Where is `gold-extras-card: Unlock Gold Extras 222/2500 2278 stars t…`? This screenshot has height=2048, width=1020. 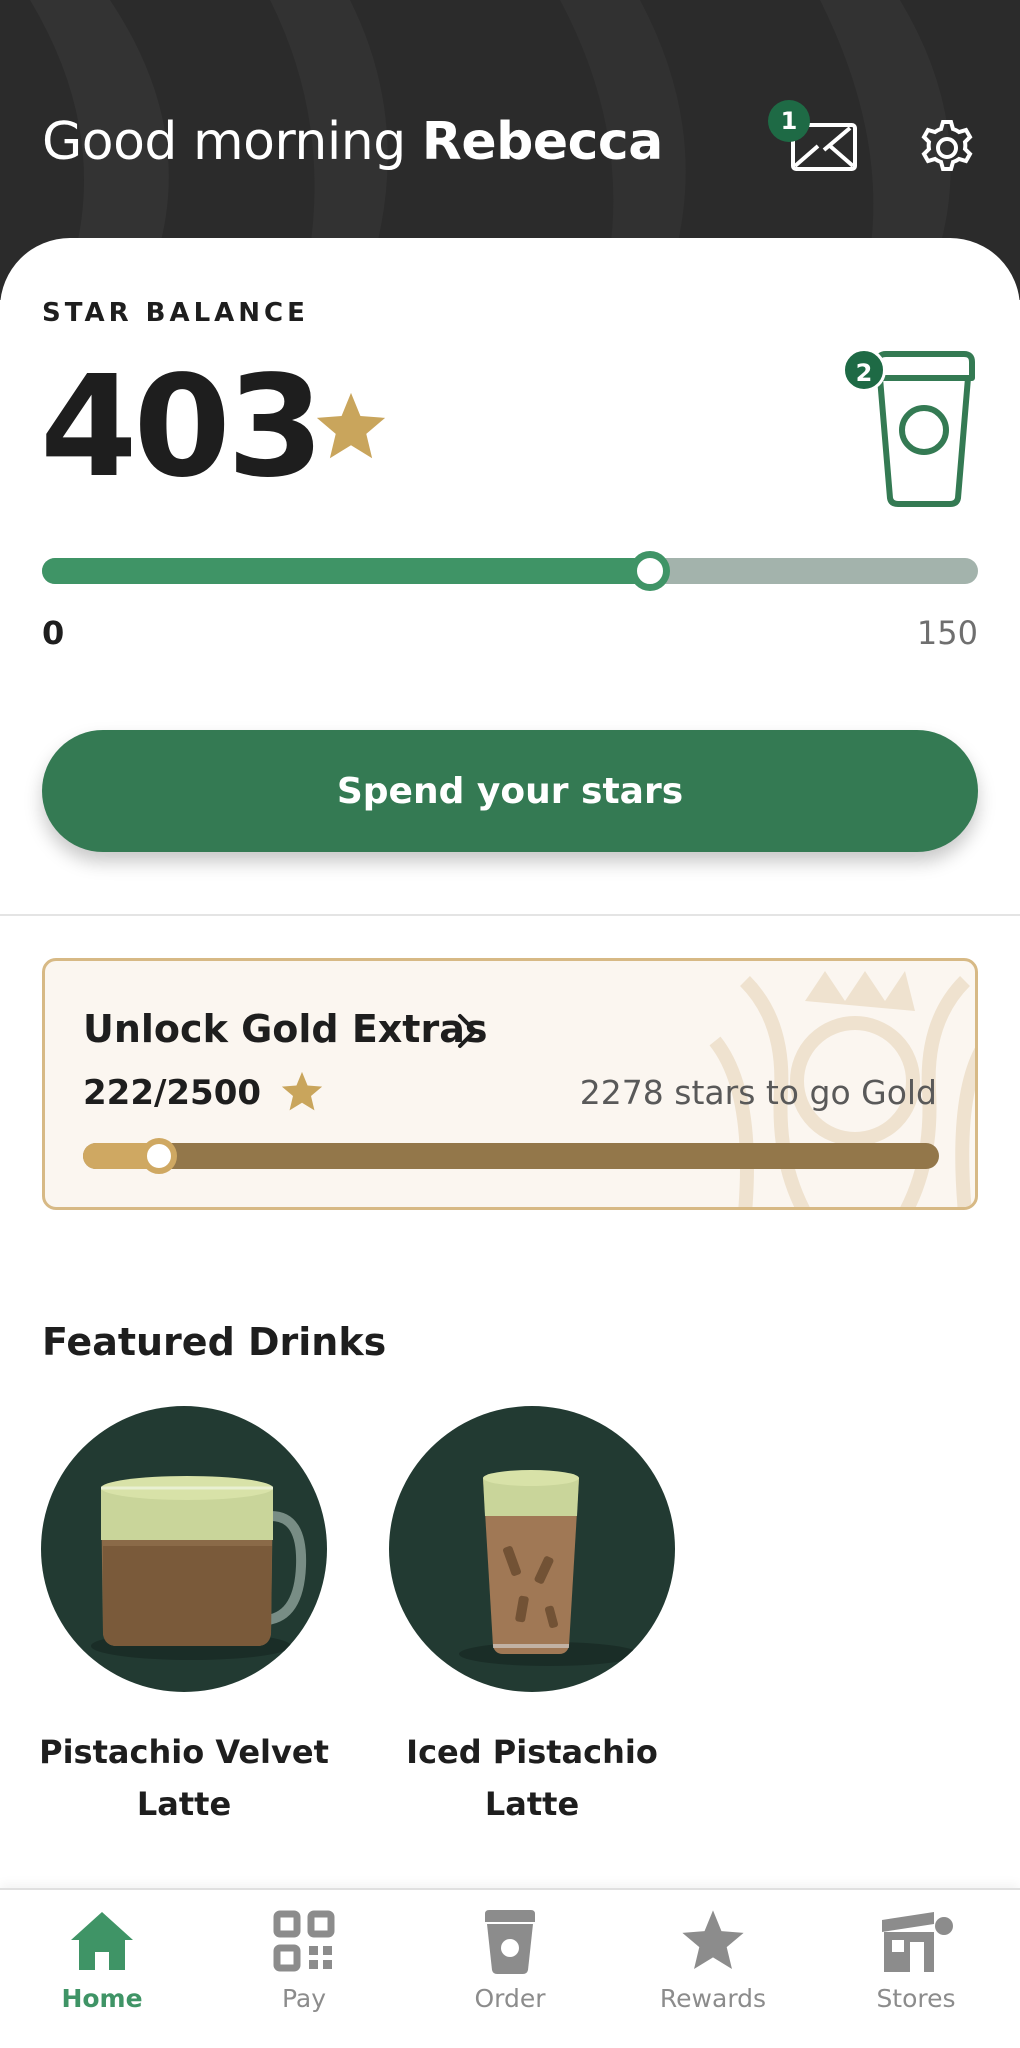 gold-extras-card: Unlock Gold Extras 222/2500 2278 stars t… is located at coordinates (510, 1084).